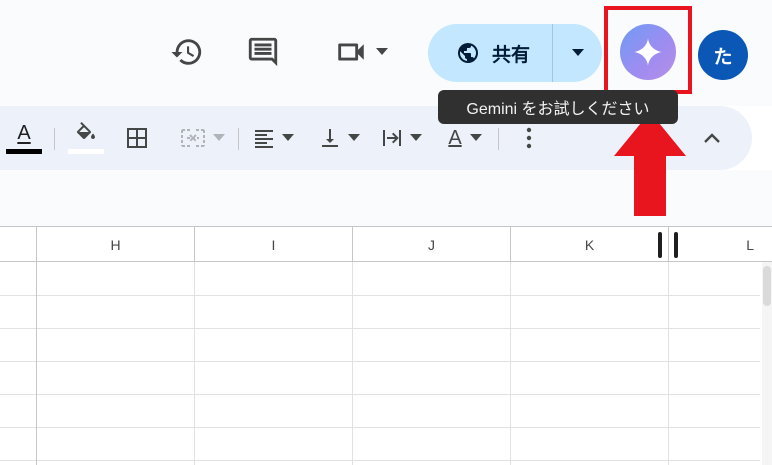 The width and height of the screenshot is (772, 465). I want to click on text-rotation-icon: A, so click(455, 137).